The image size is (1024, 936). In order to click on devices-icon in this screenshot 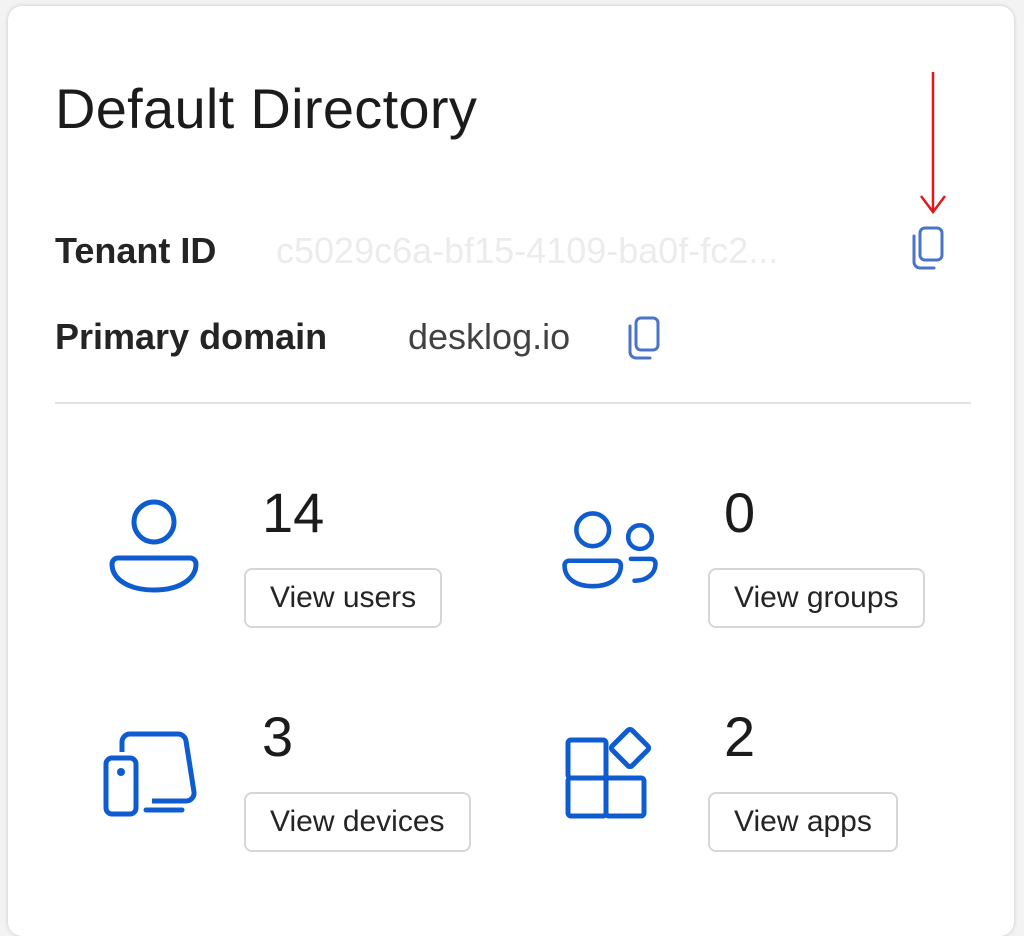, I will do `click(150, 774)`.